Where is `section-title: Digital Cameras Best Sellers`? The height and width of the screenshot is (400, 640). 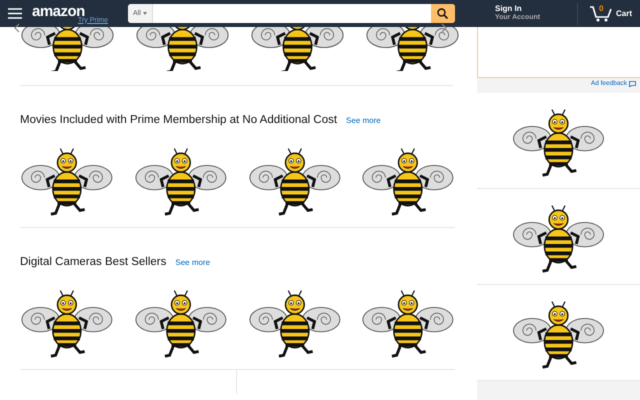
section-title: Digital Cameras Best Sellers is located at coordinates (93, 262).